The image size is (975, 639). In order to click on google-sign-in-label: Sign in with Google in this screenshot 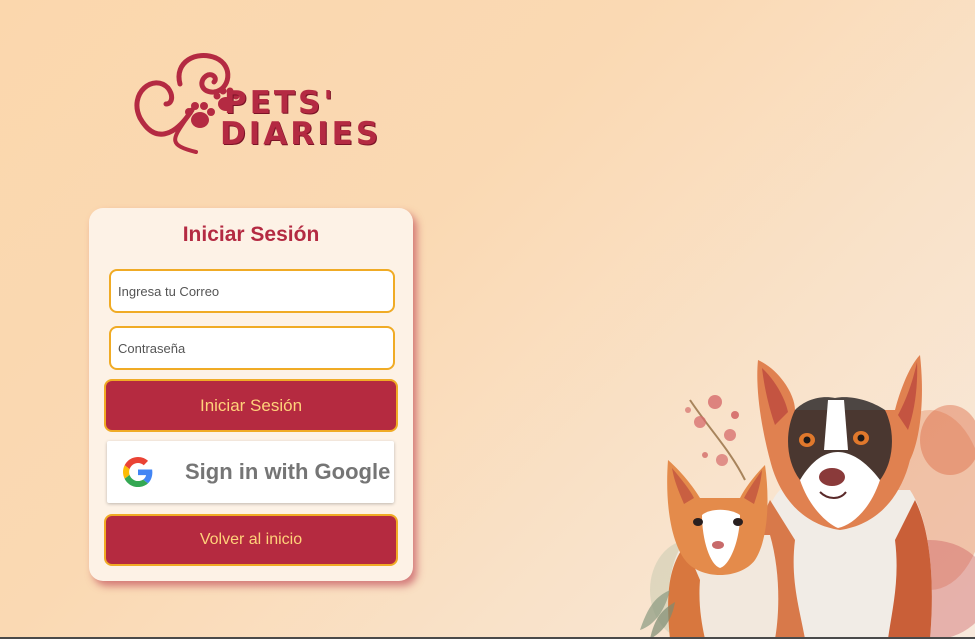, I will do `click(288, 471)`.